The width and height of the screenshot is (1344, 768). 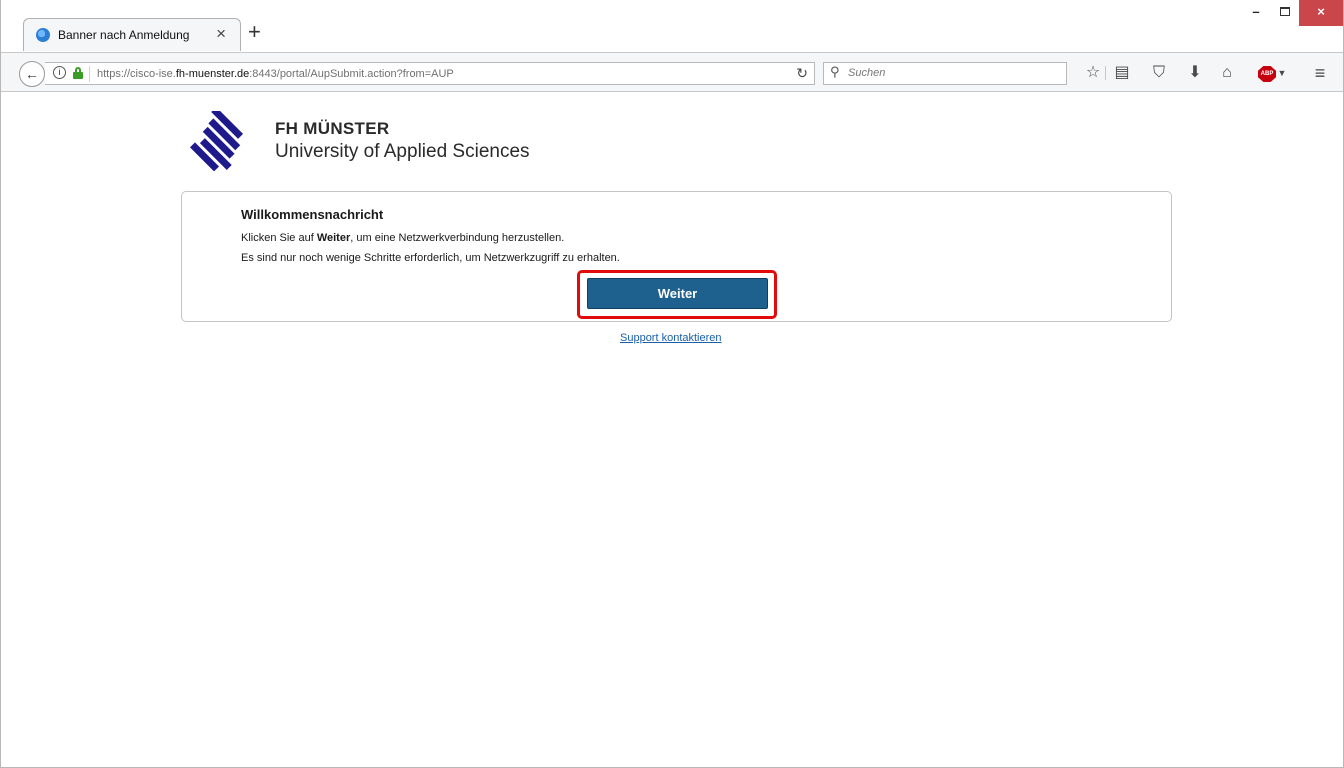 I want to click on chevron-down-icon: ▼, so click(x=1282, y=73).